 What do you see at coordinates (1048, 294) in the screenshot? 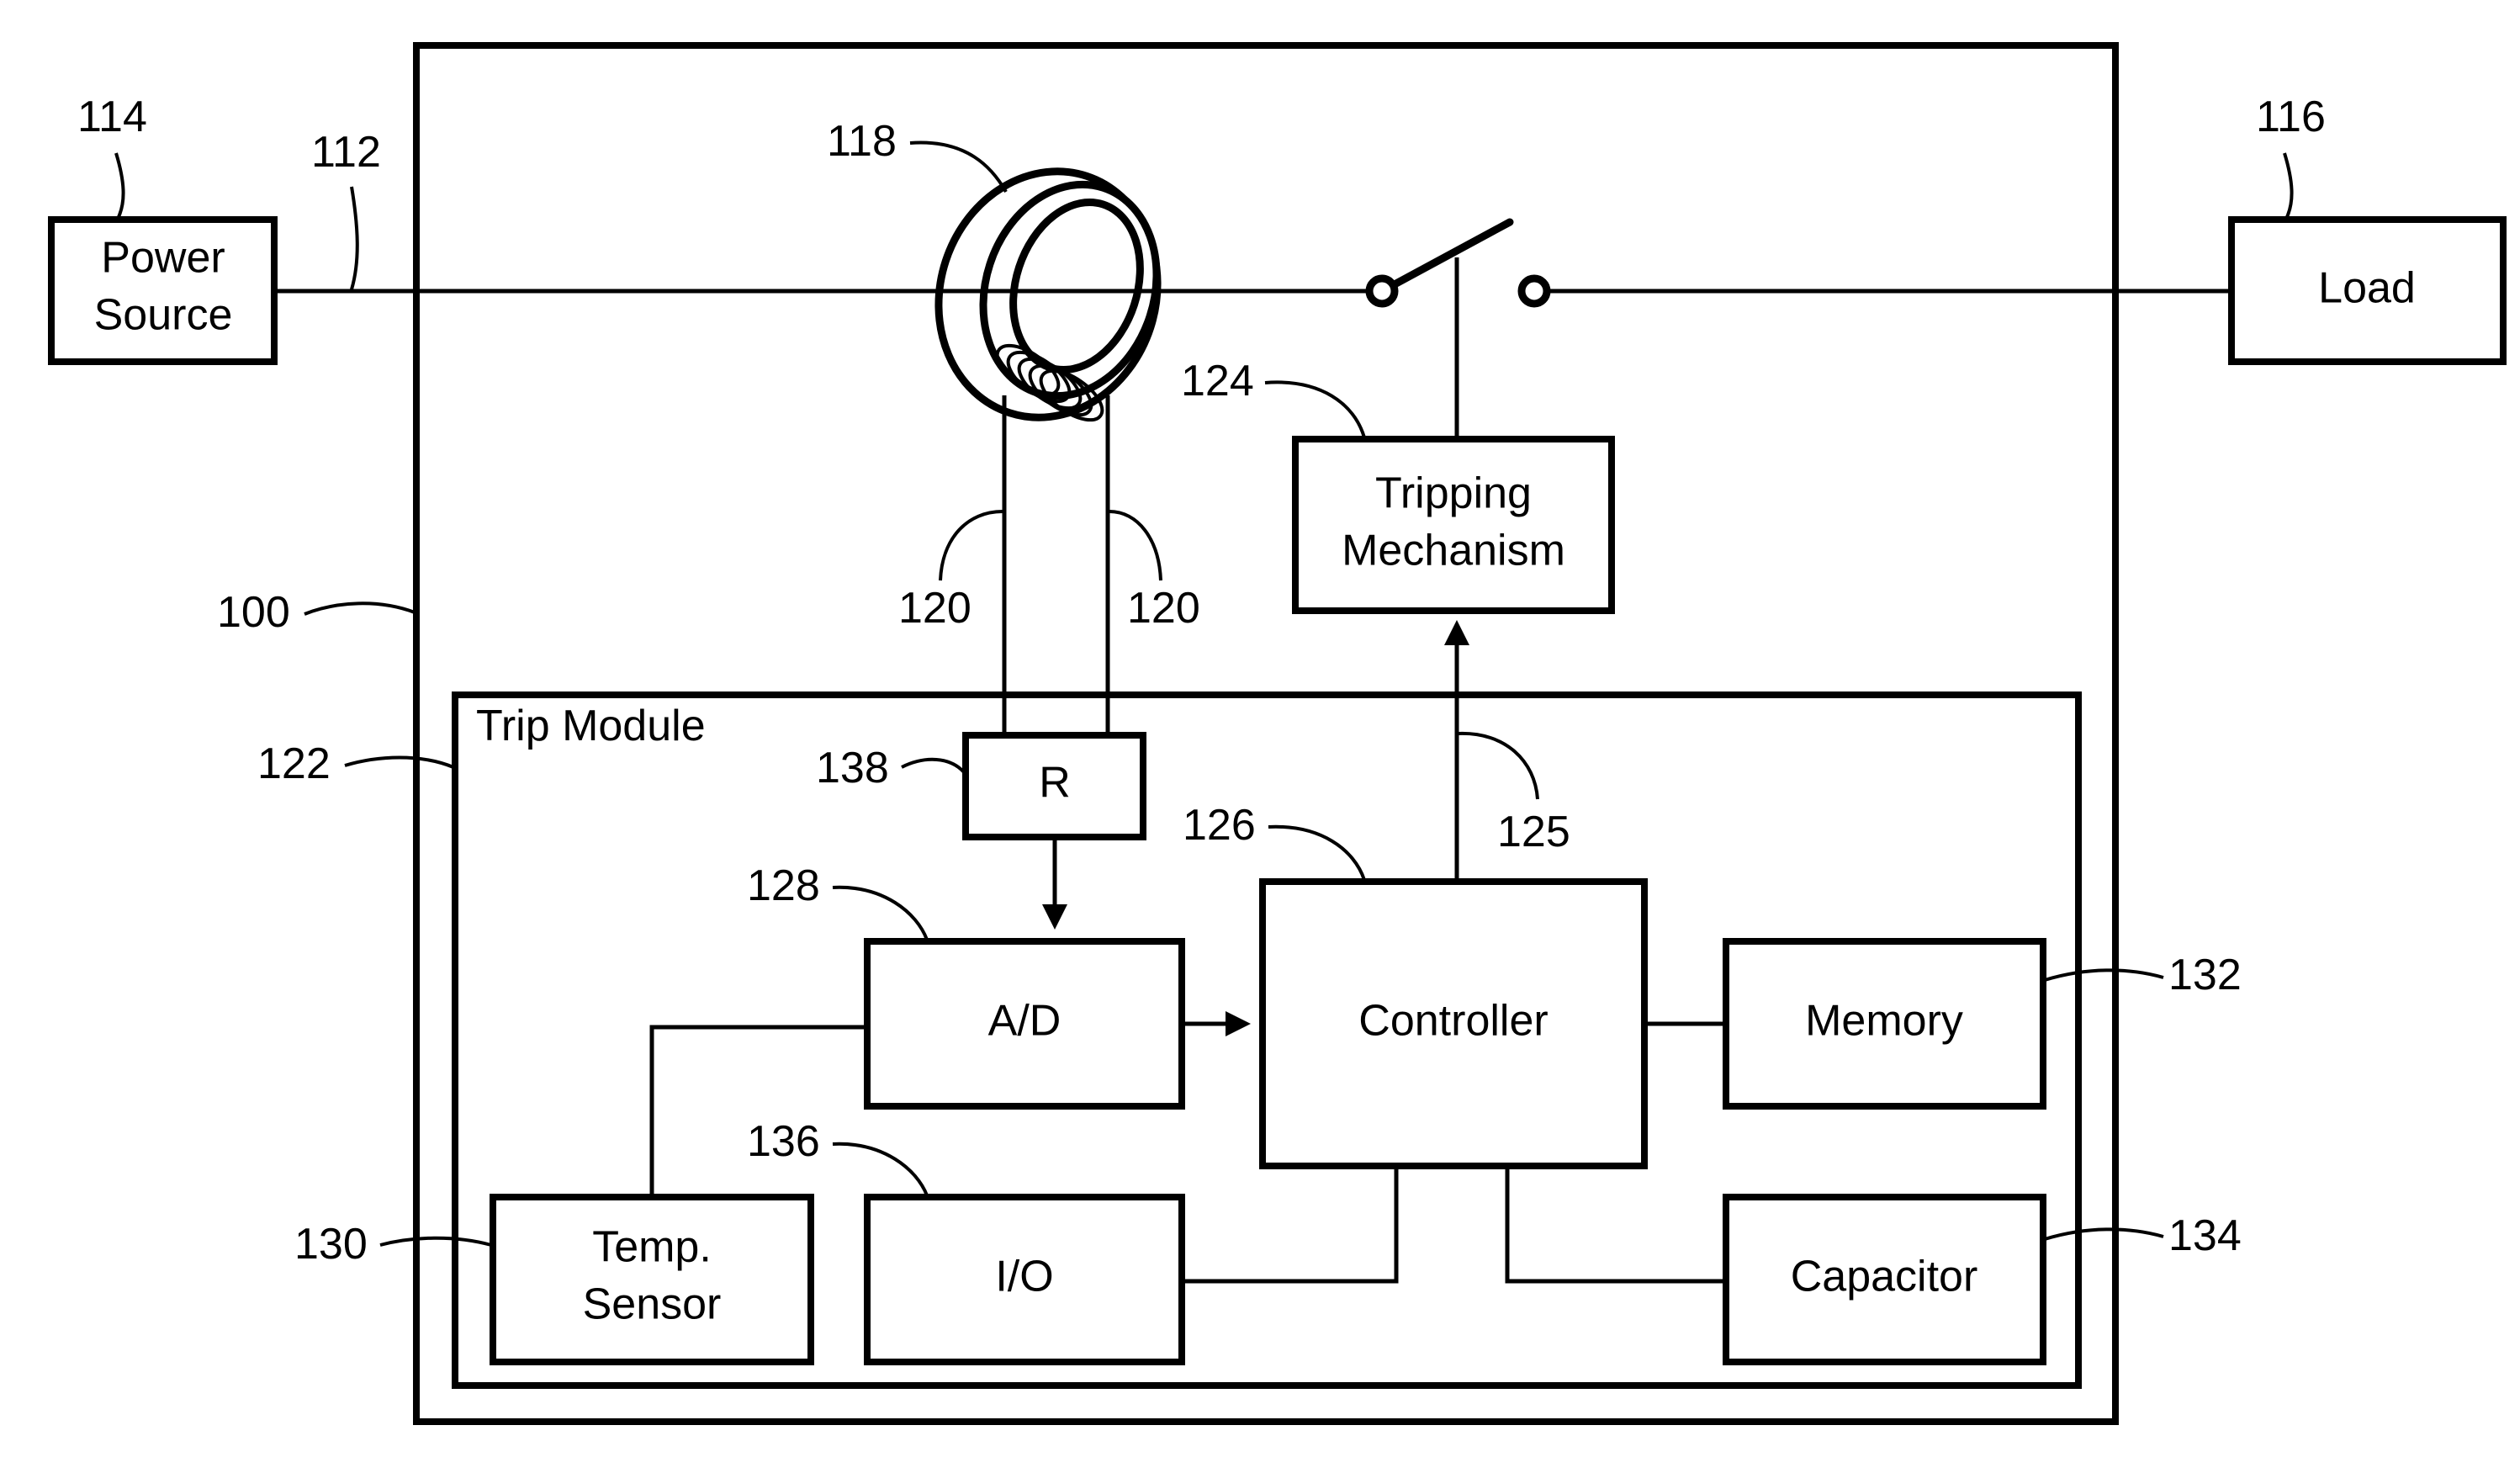
I see `current-transformer-icon` at bounding box center [1048, 294].